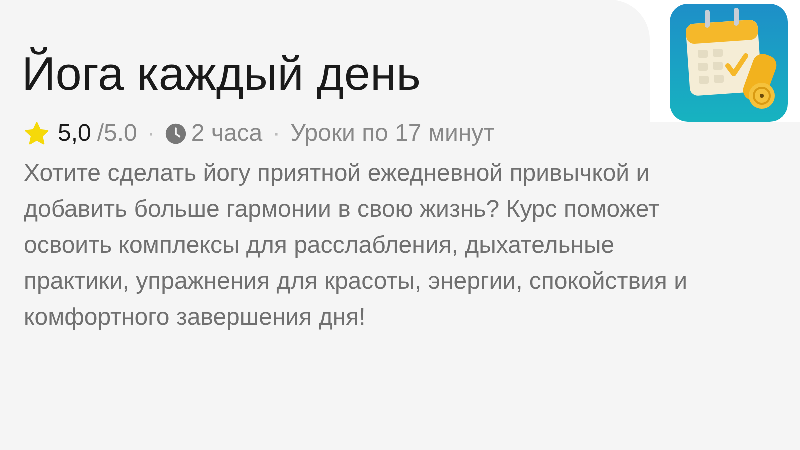 This screenshot has width=800, height=450. I want to click on lessons-info: Уроки по 17 минут, so click(392, 134).